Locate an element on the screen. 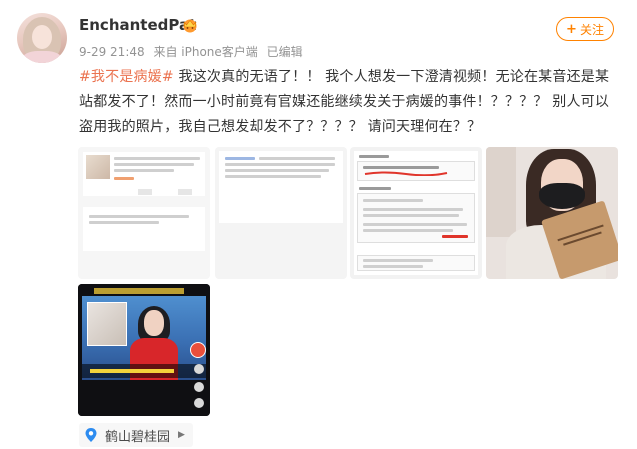 Image resolution: width=637 pixels, height=449 pixels. avatar is located at coordinates (42, 38).